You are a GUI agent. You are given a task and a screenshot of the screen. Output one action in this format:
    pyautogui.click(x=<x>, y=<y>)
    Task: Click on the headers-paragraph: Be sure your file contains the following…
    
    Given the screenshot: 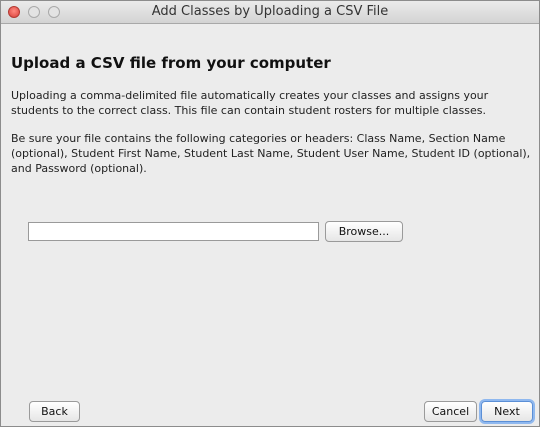 What is the action you would take?
    pyautogui.click(x=271, y=153)
    